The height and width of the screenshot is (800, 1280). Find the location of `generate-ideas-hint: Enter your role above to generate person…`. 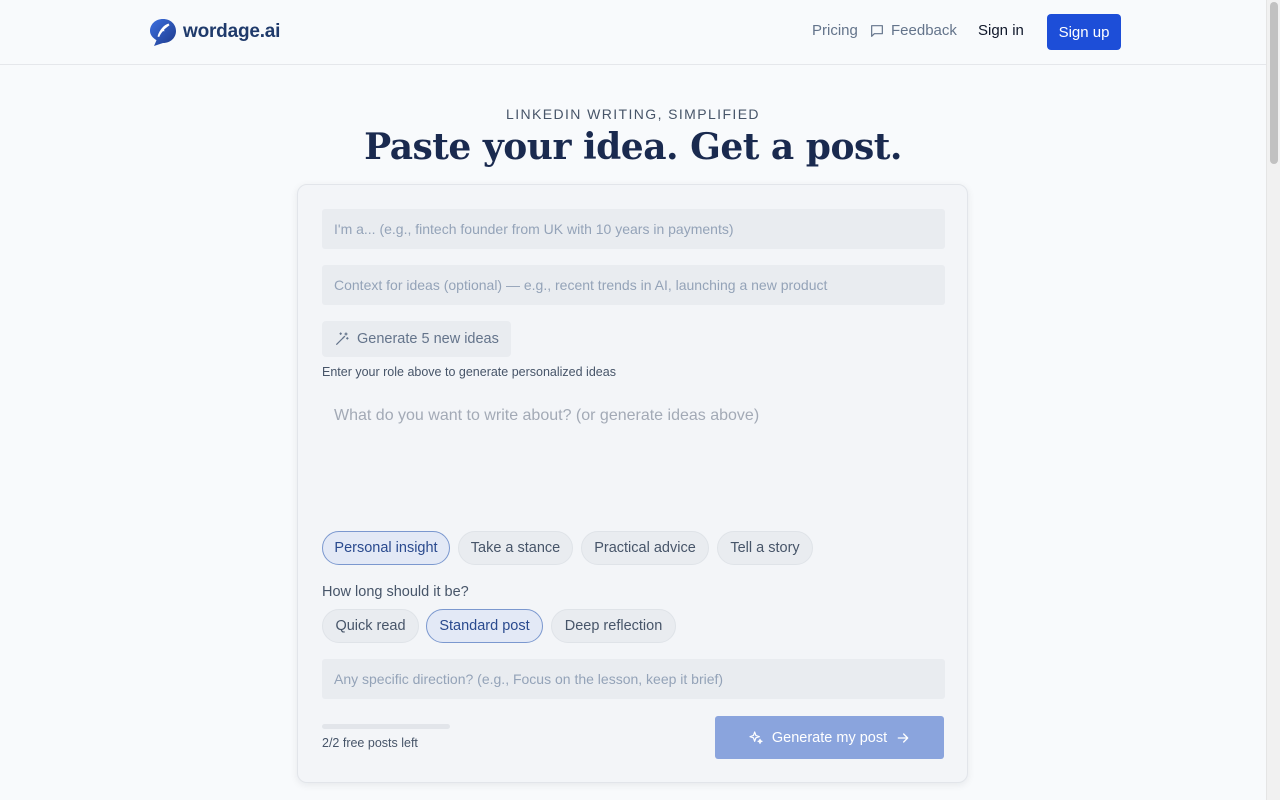

generate-ideas-hint: Enter your role above to generate person… is located at coordinates (469, 372).